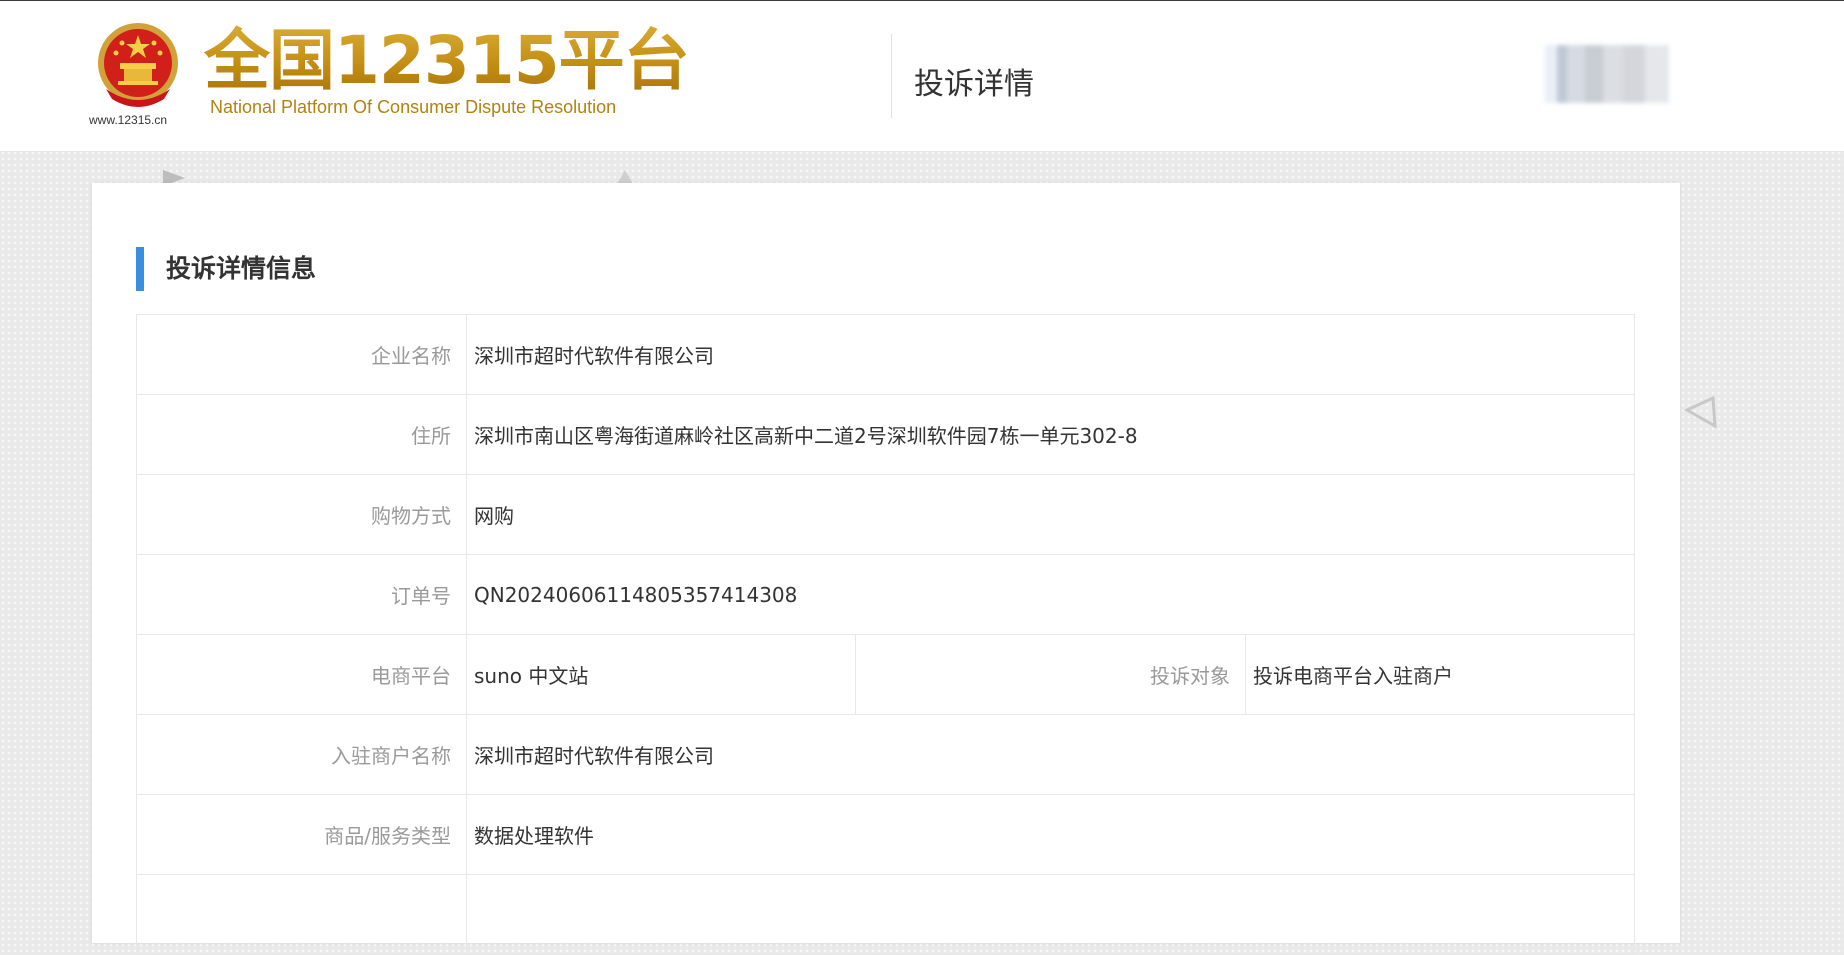 The image size is (1844, 955). I want to click on site-url: www.12315.cn, so click(128, 120).